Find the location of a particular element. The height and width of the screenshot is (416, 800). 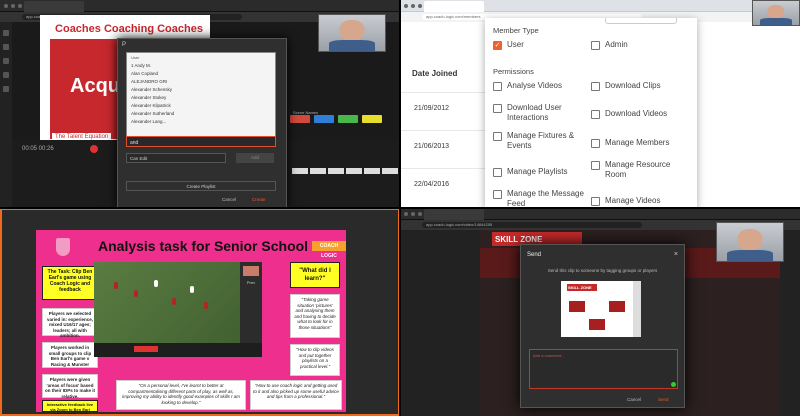

list-item: Alexander Sutherland is located at coordinates (201, 114).